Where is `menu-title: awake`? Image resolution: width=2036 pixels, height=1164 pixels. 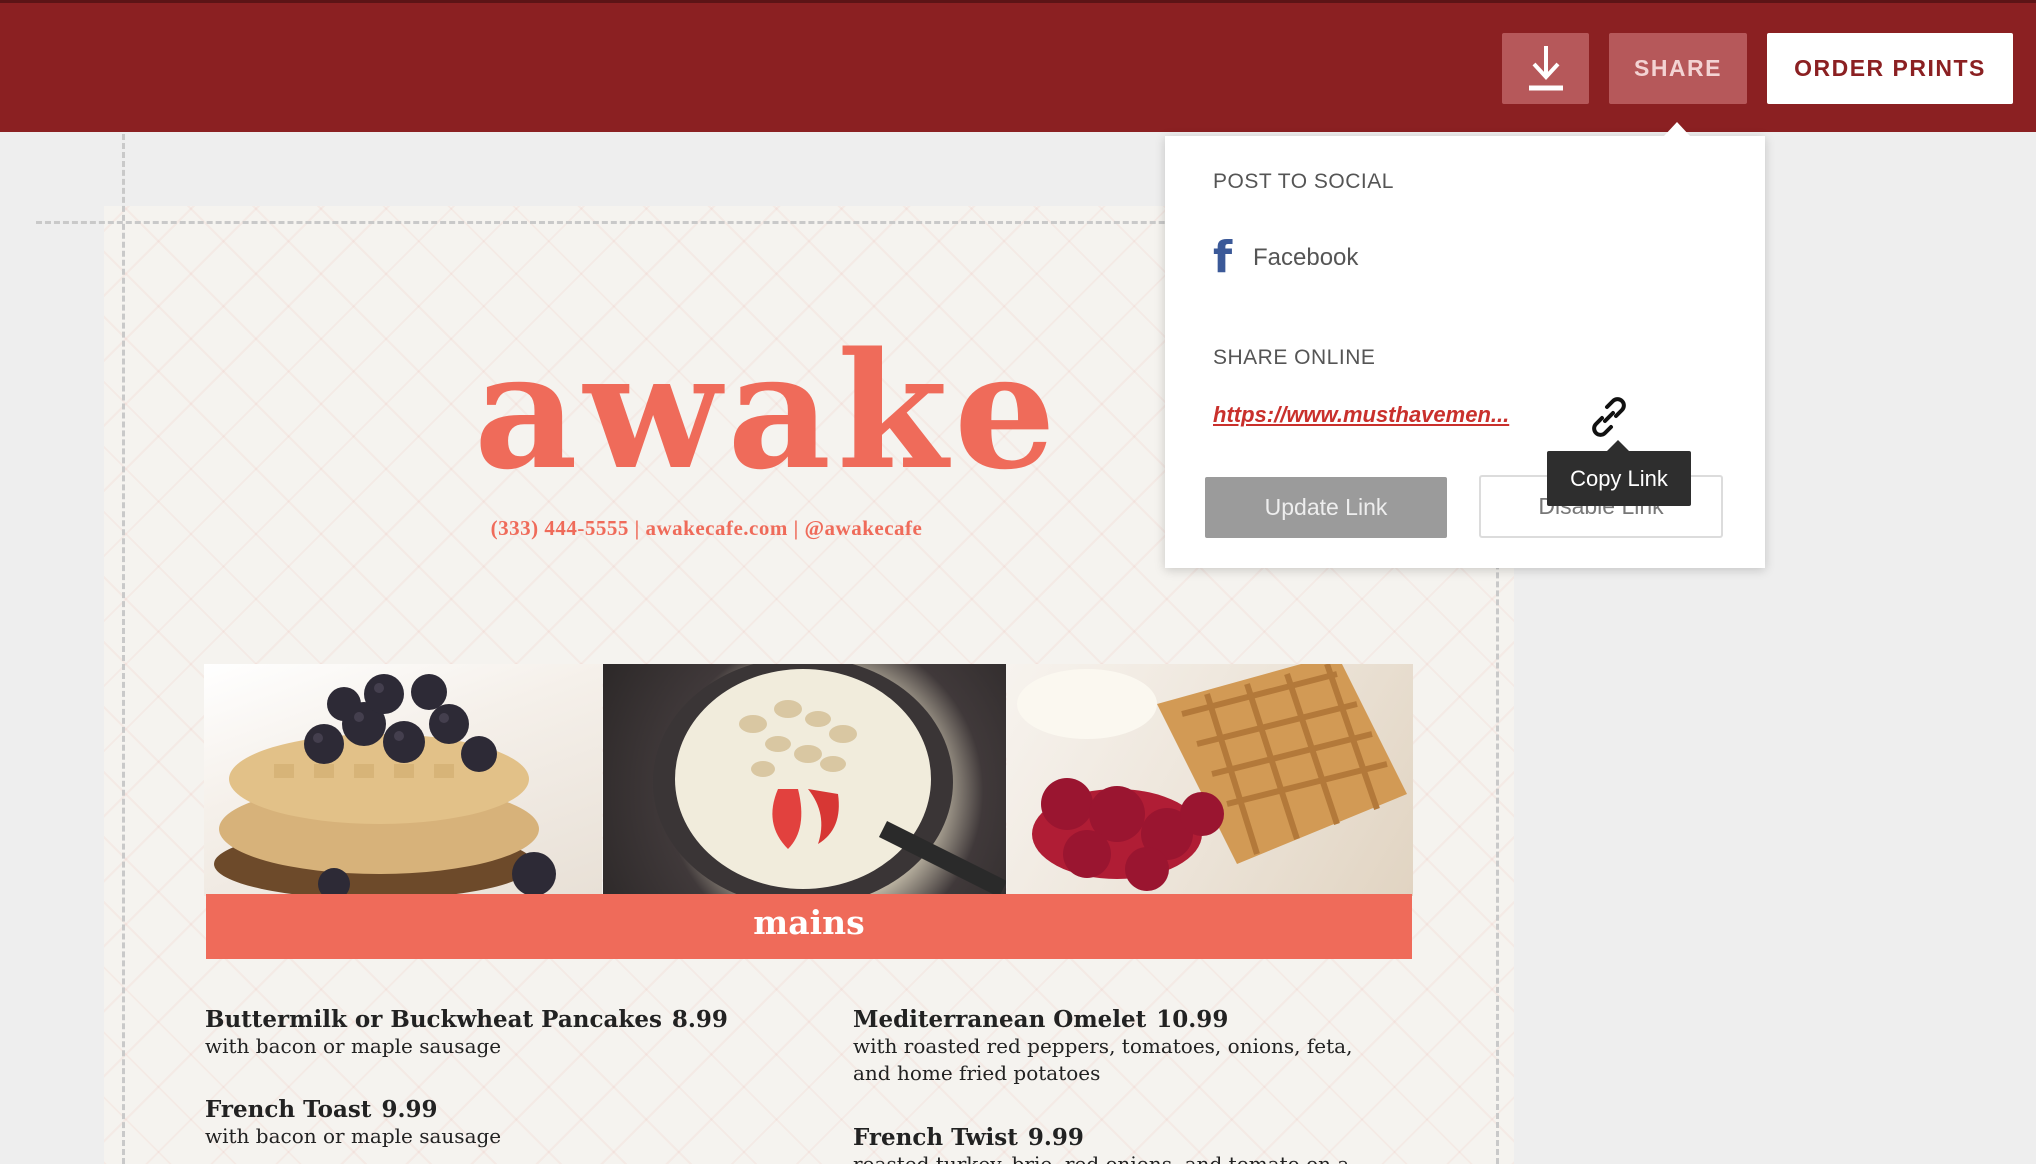
menu-title: awake is located at coordinates (765, 411).